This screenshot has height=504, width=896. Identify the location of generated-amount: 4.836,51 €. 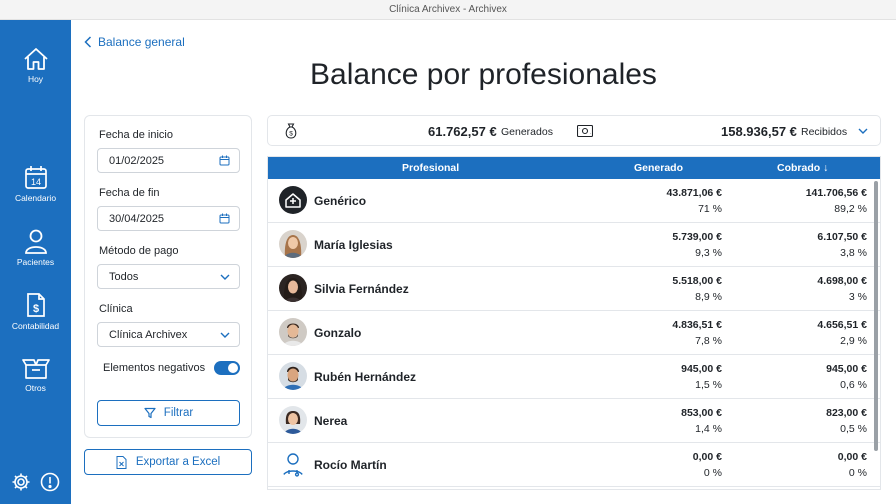
(697, 325).